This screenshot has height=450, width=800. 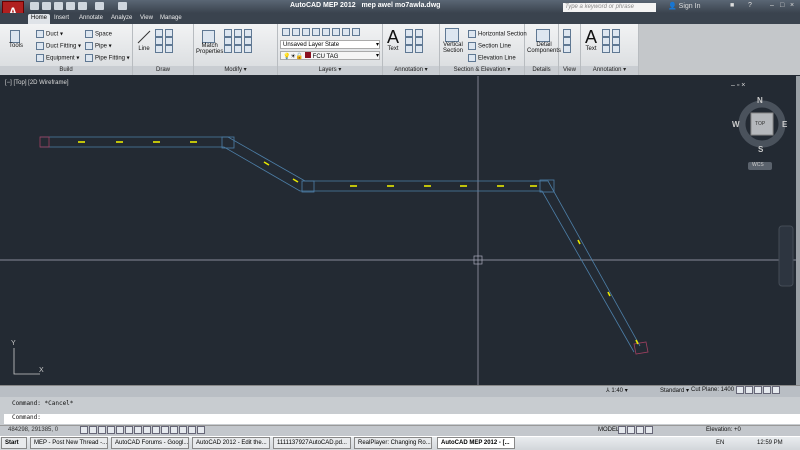 What do you see at coordinates (482, 70) in the screenshot?
I see `panel-title: Section & Elevation ▾` at bounding box center [482, 70].